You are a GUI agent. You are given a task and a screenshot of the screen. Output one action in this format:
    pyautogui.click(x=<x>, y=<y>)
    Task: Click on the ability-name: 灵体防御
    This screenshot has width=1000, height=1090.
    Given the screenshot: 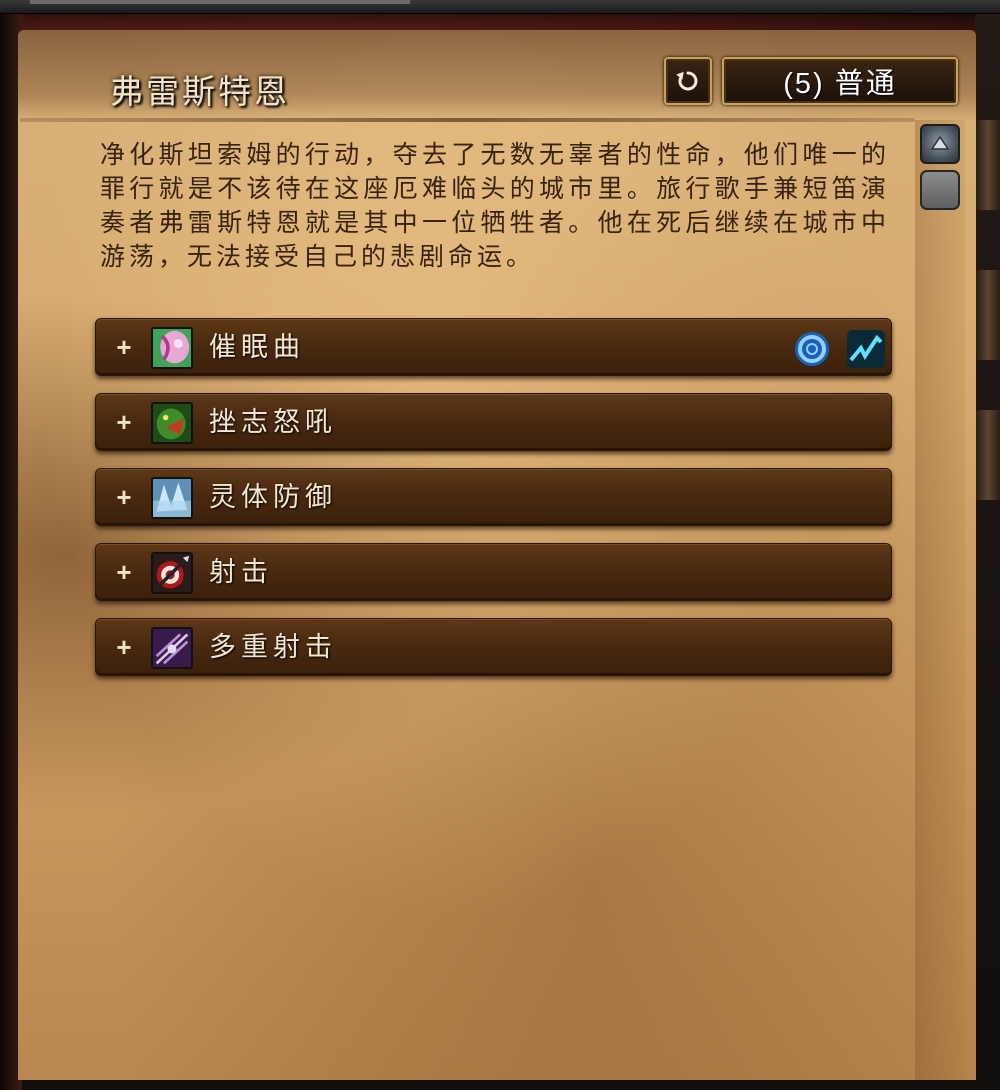 What is the action you would take?
    pyautogui.click(x=273, y=497)
    